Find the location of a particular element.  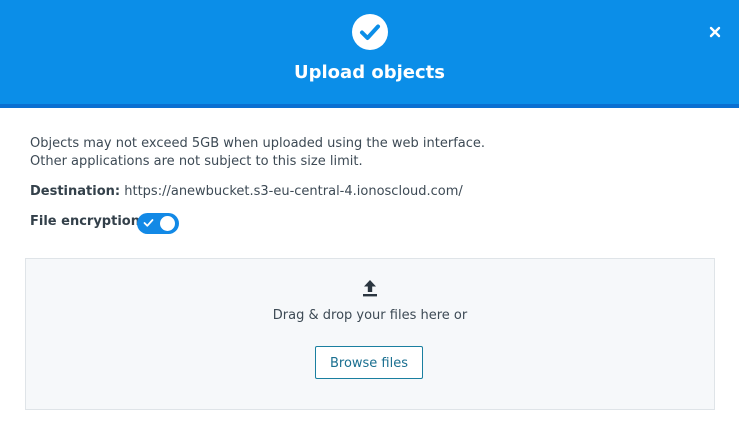

close-button is located at coordinates (715, 32).